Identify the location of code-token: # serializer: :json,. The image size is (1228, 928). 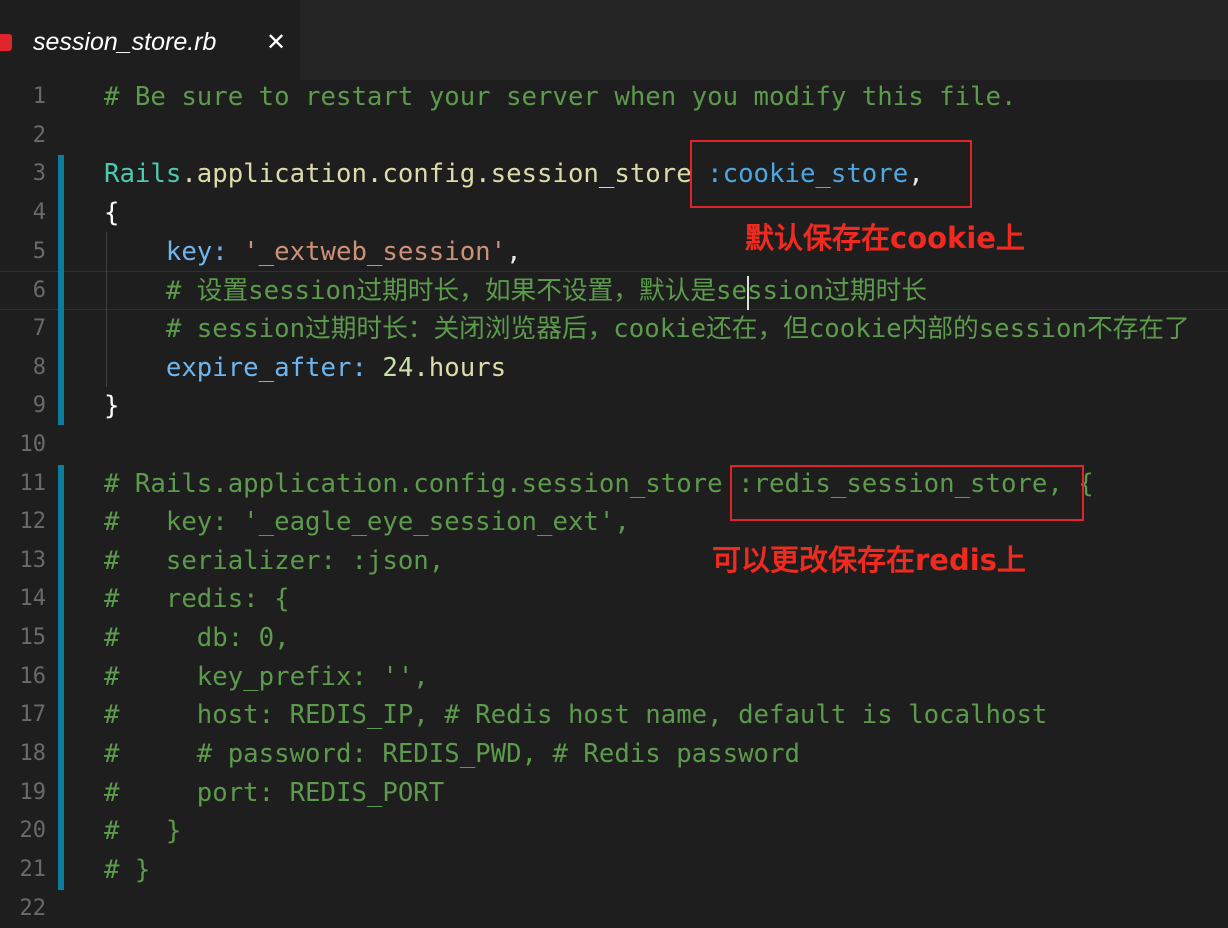
(274, 560).